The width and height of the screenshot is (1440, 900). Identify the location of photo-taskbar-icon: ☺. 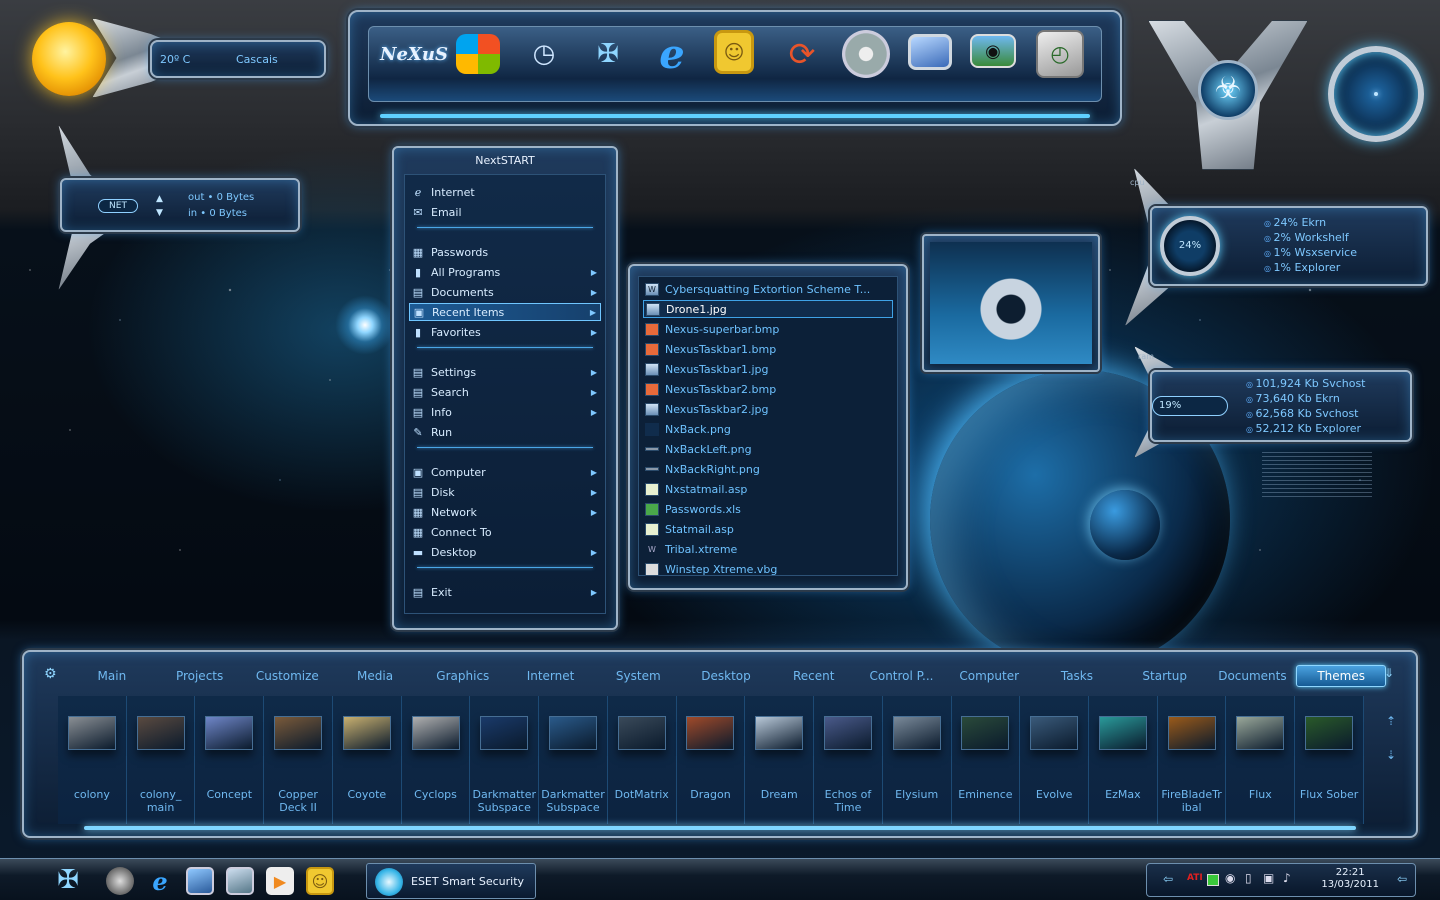
(320, 881).